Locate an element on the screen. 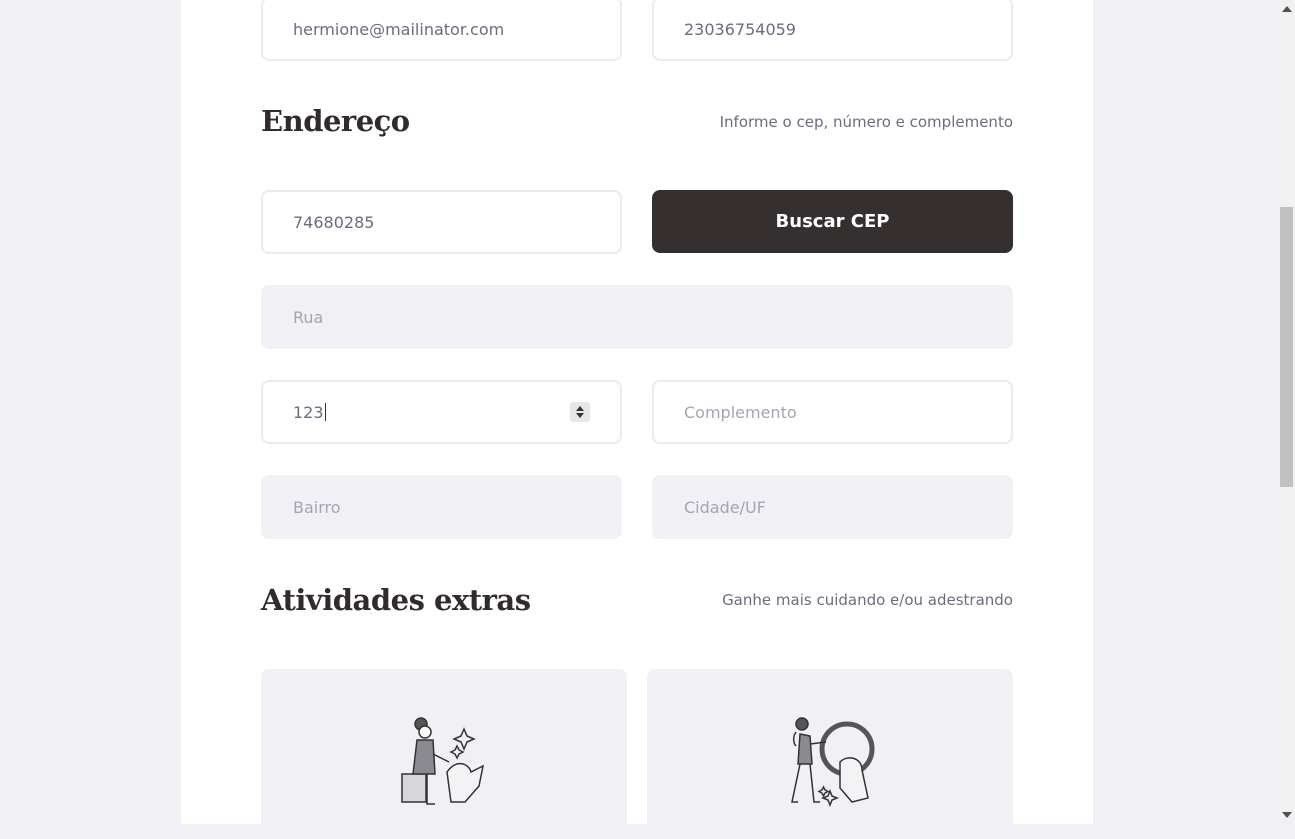 The height and width of the screenshot is (839, 1295). text-cursor is located at coordinates (325, 412).